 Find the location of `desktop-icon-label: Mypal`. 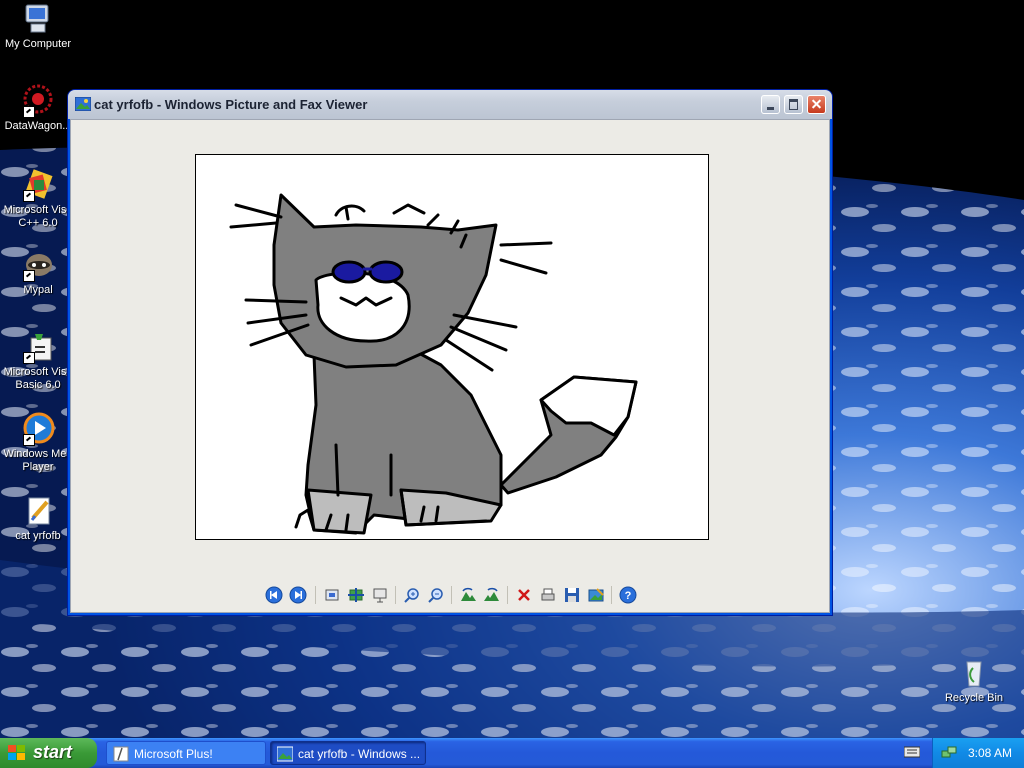

desktop-icon-label: Mypal is located at coordinates (38, 290).